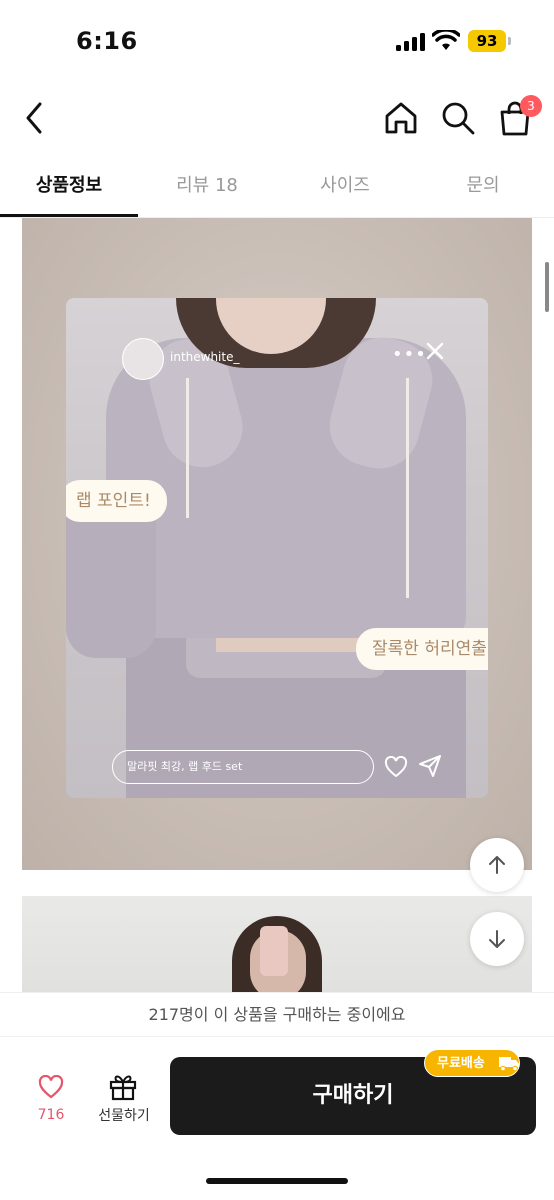 The width and height of the screenshot is (554, 1200). Describe the element at coordinates (409, 354) in the screenshot. I see `more-icon: •••` at that location.